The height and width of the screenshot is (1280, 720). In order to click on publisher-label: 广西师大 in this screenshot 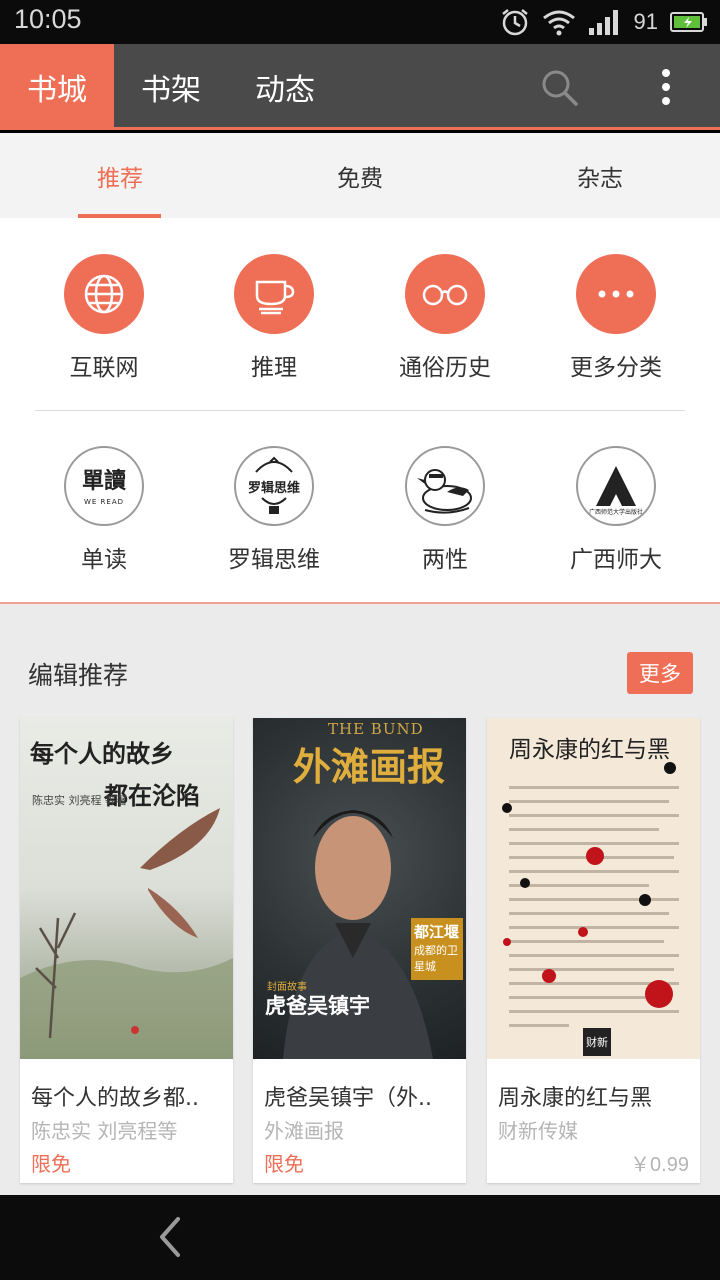, I will do `click(616, 560)`.